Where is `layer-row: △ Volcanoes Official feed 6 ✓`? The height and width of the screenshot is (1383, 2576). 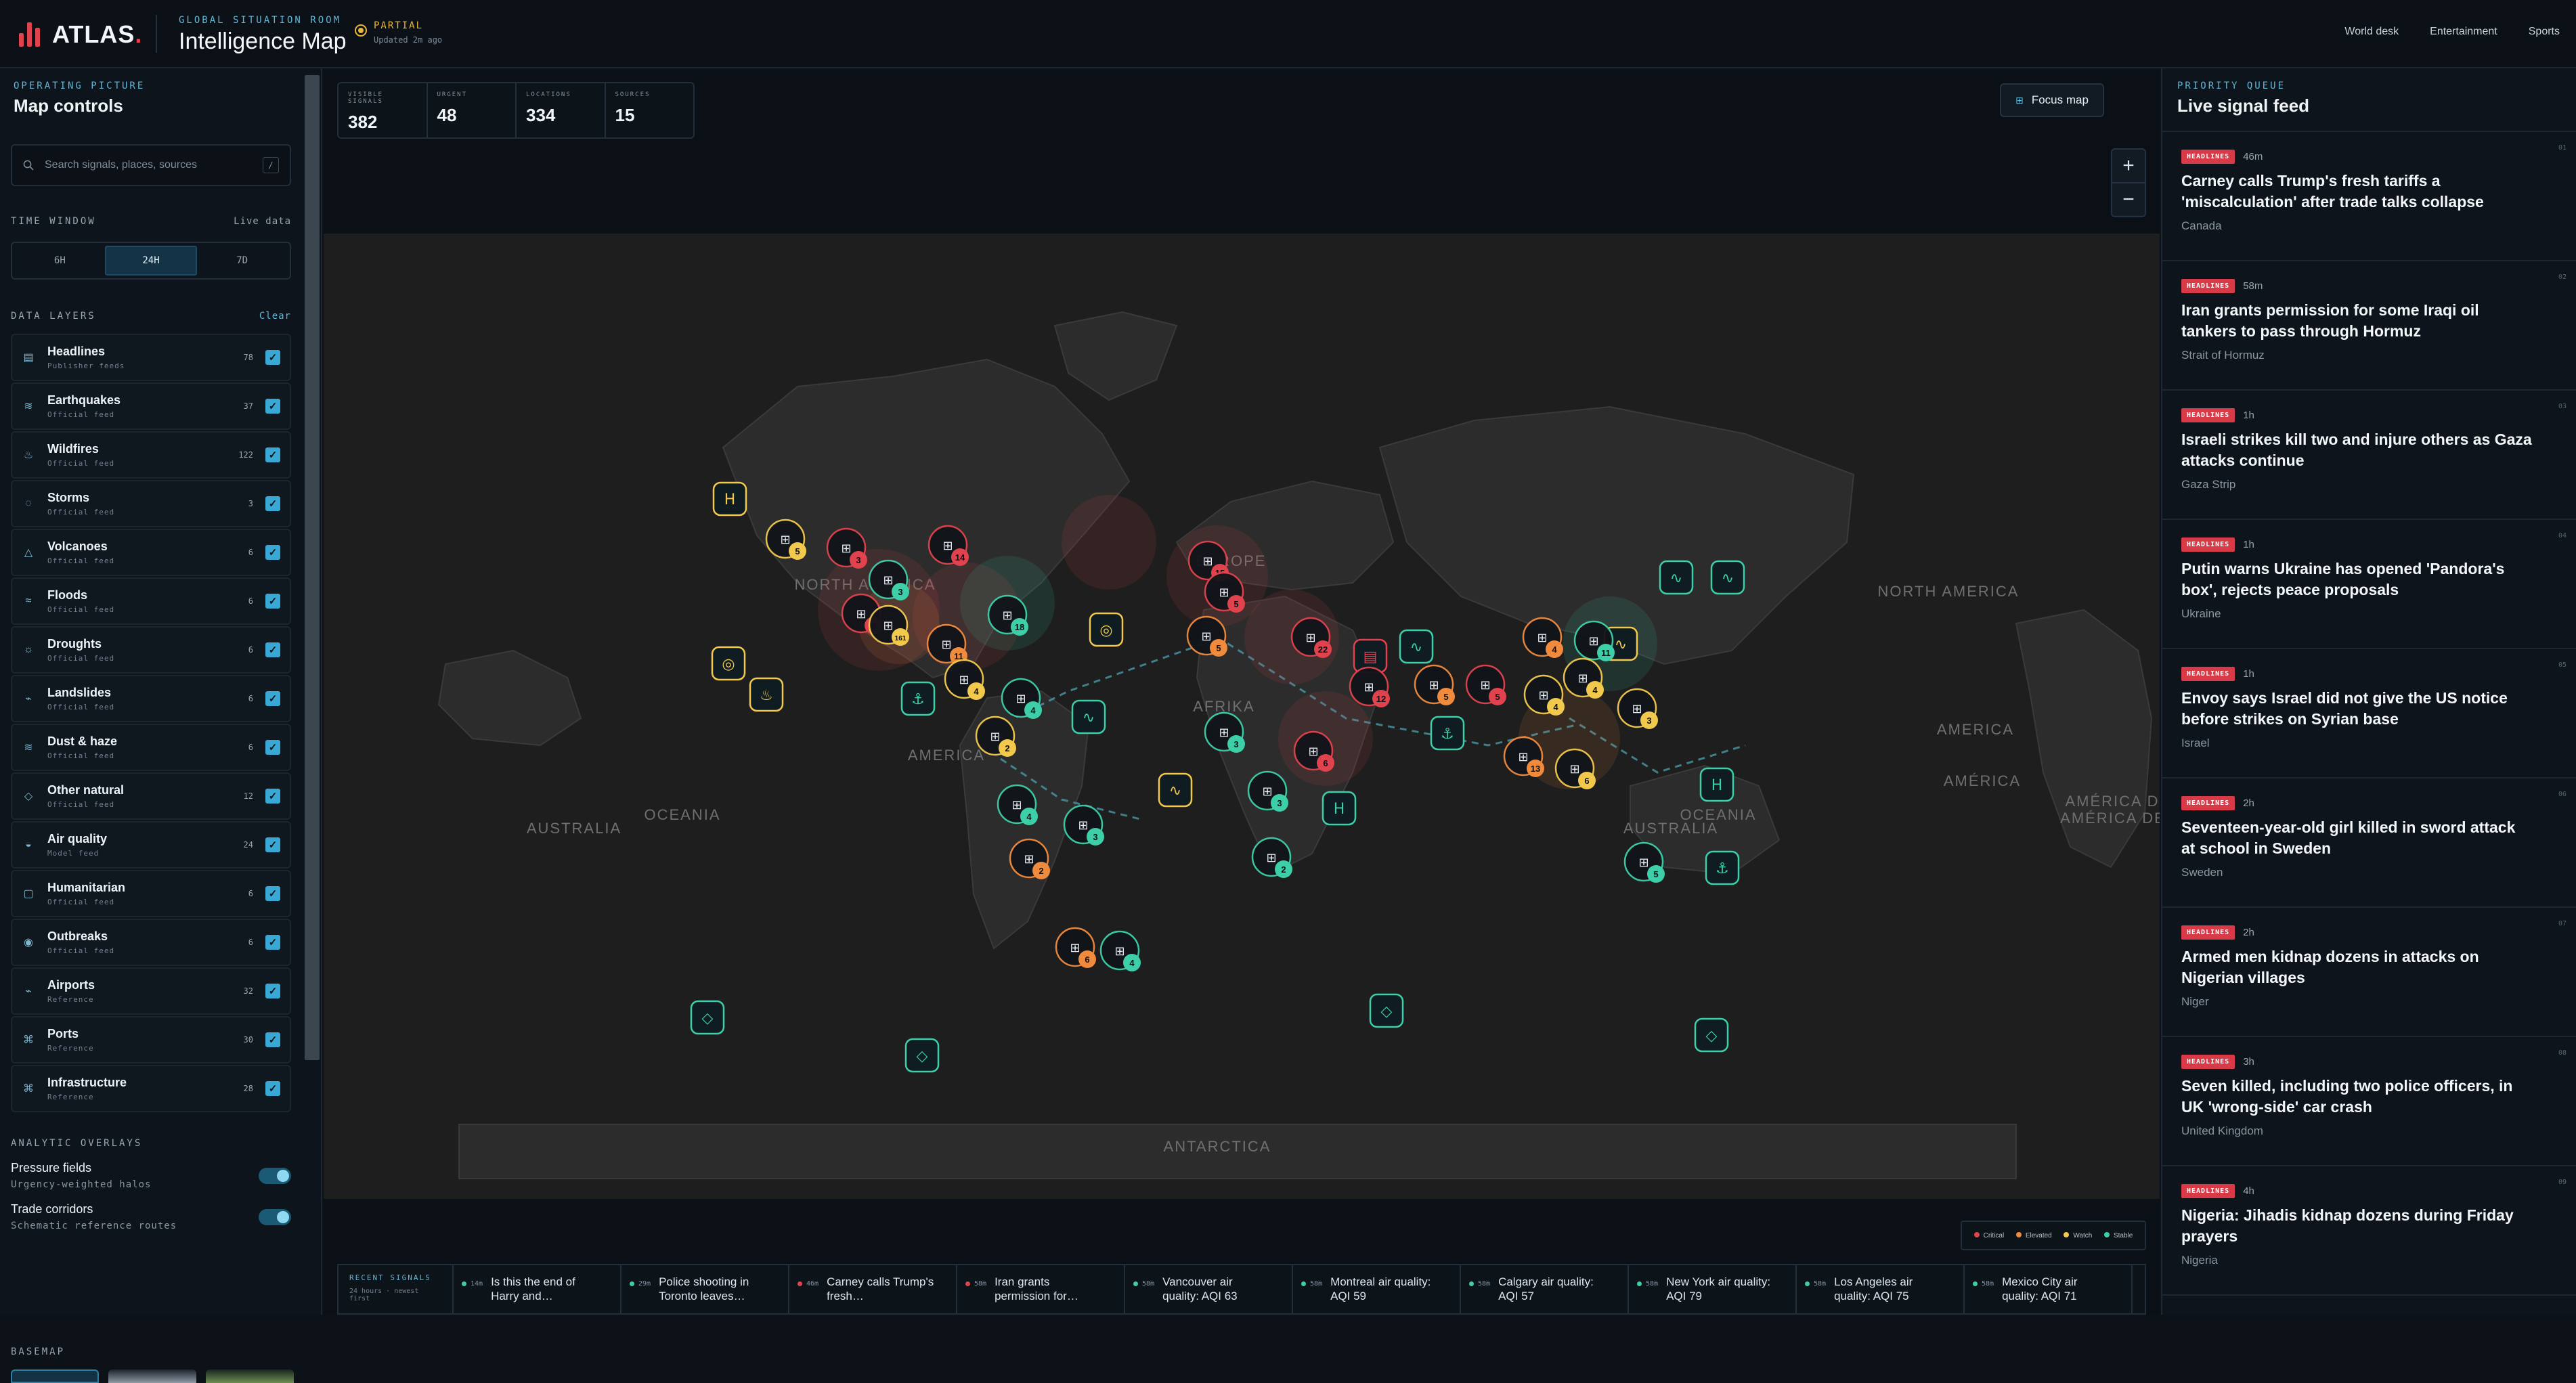 layer-row: △ Volcanoes Official feed 6 ✓ is located at coordinates (151, 552).